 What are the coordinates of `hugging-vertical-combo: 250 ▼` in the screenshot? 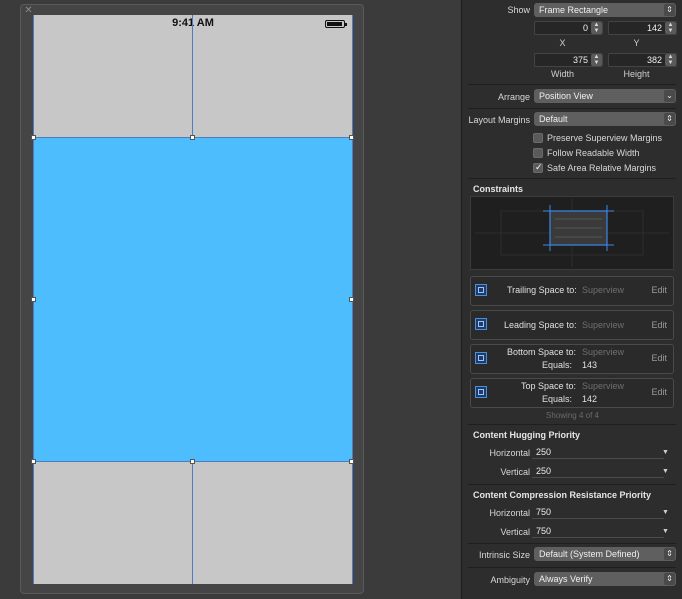 It's located at (600, 471).